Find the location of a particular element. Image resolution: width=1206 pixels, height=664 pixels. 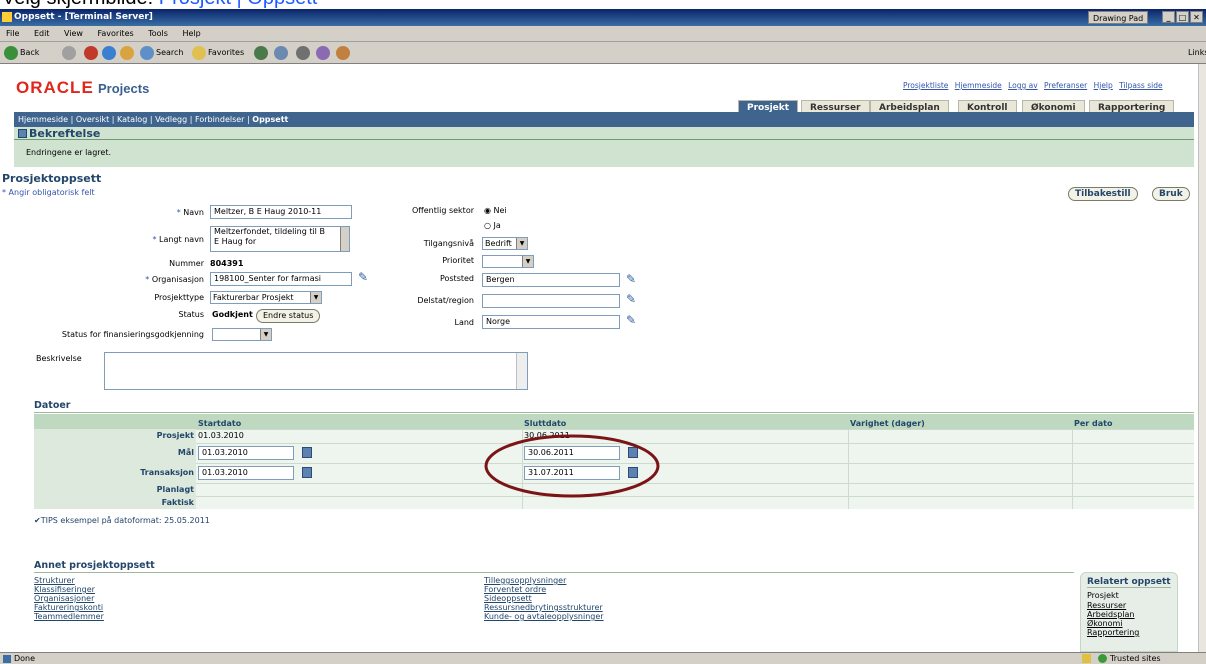

home-button is located at coordinates (128, 53).